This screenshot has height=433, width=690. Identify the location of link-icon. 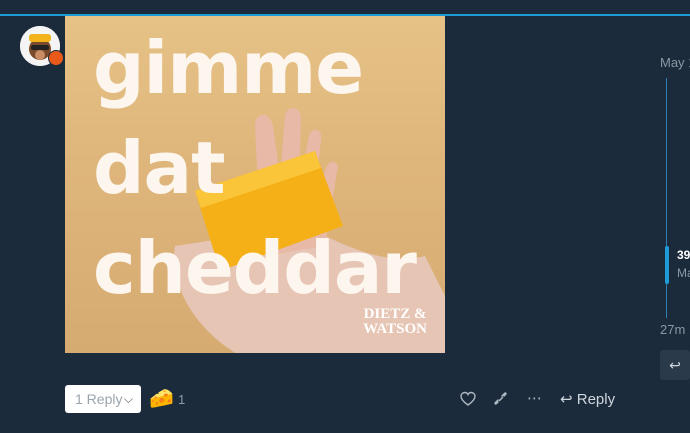
(501, 401).